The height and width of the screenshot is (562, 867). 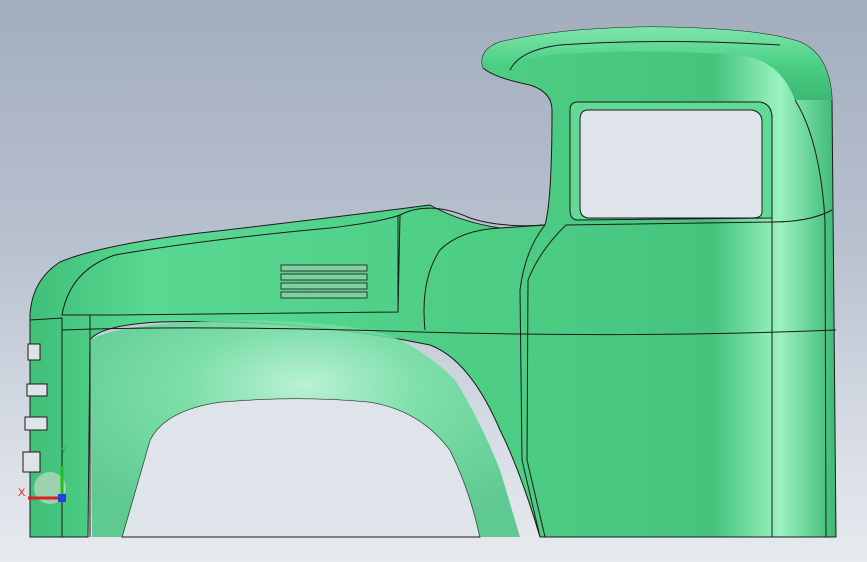 I want to click on coordinate-triad: X Y, so click(x=43, y=474).